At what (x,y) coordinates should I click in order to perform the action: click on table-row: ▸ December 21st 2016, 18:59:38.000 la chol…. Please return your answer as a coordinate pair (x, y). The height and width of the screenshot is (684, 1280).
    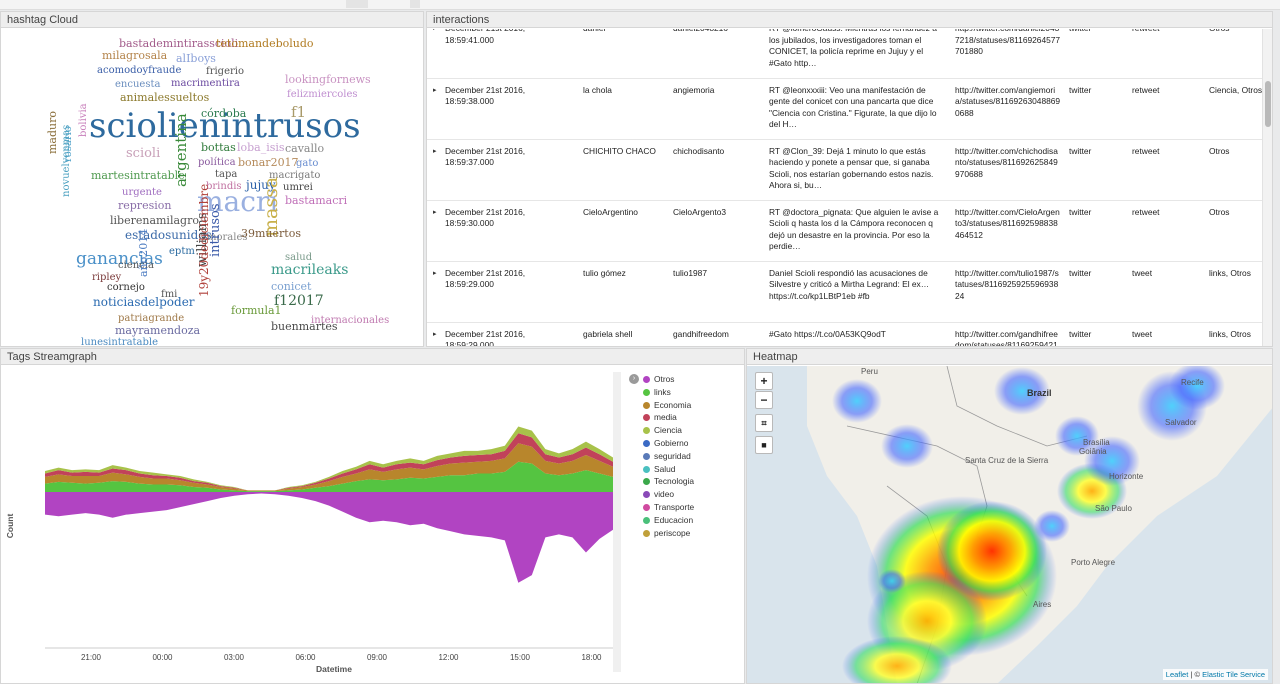
    Looking at the image, I should click on (847, 109).